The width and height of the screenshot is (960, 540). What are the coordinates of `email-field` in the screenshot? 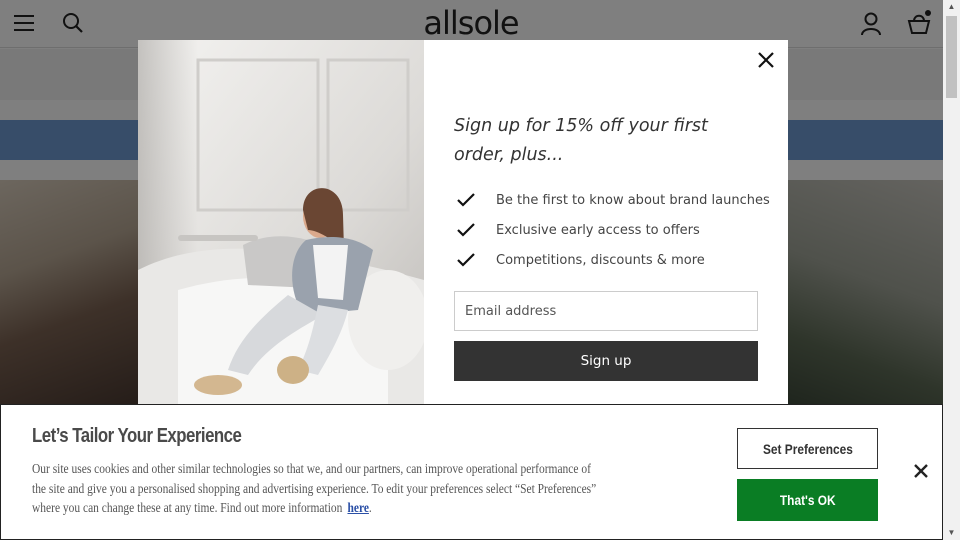 It's located at (606, 311).